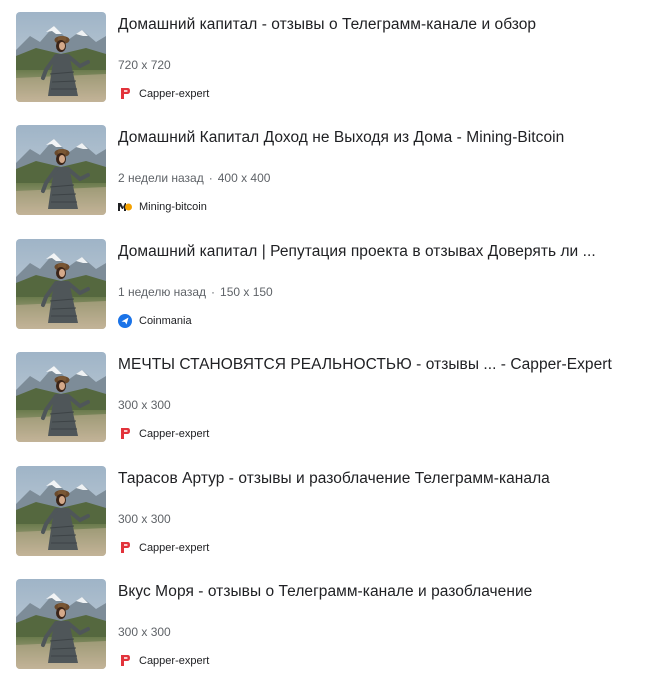  I want to click on result-image-size: 720 x 720, so click(144, 65).